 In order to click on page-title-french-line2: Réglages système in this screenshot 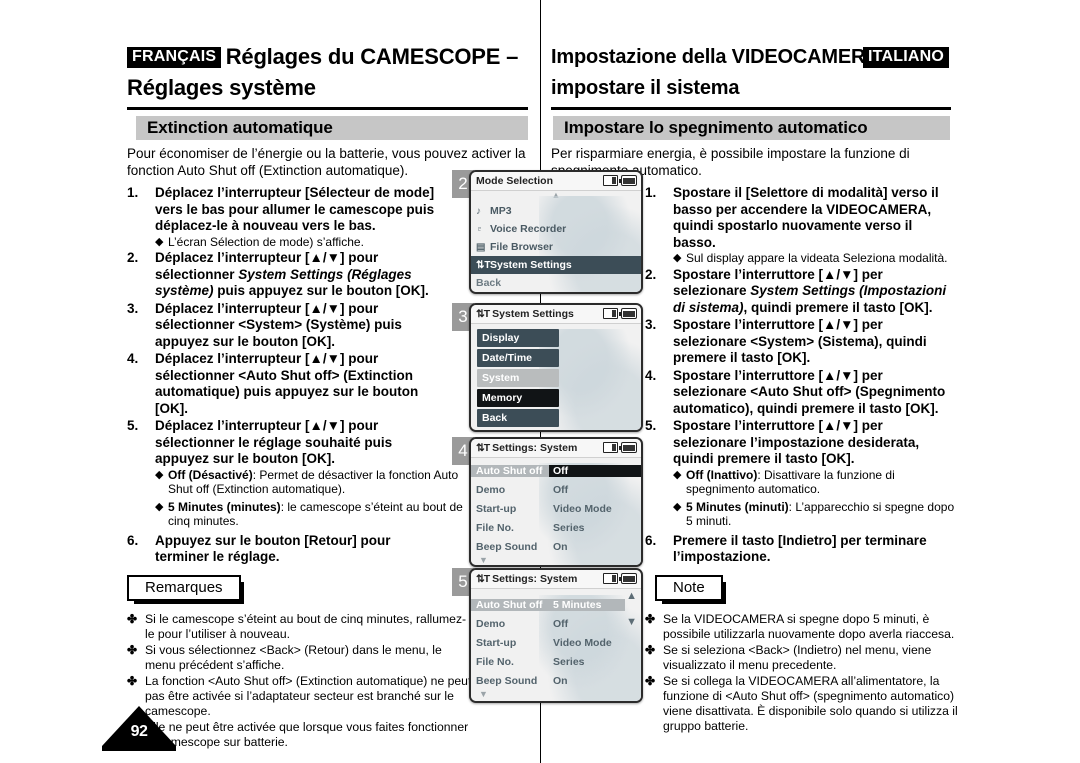, I will do `click(221, 87)`.